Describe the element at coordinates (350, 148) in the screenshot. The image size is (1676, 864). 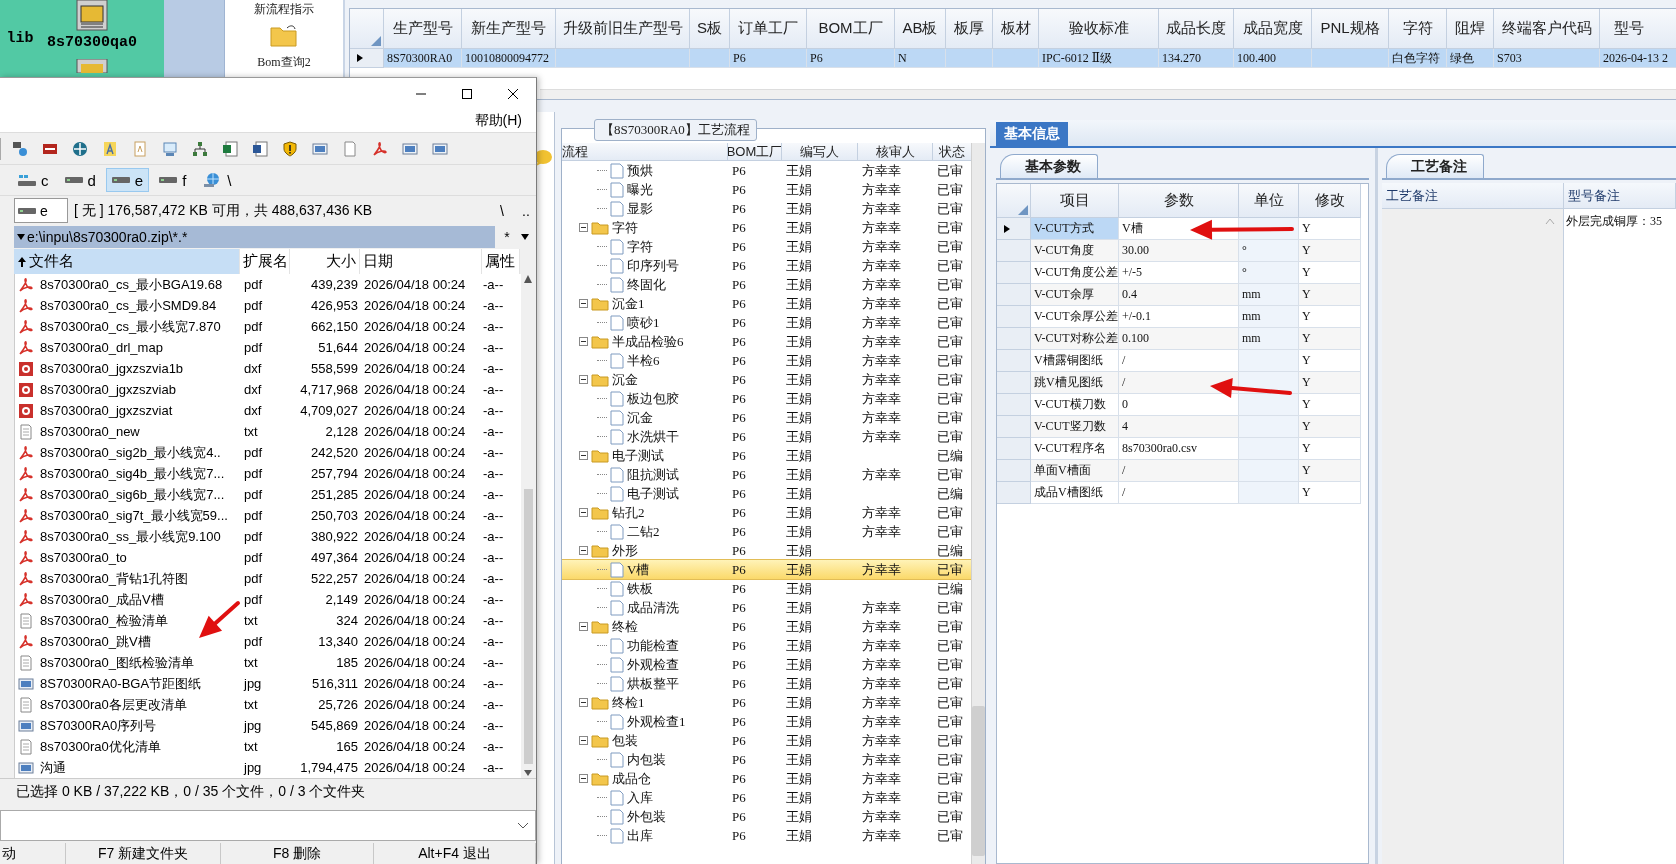
I see `page-icon` at that location.